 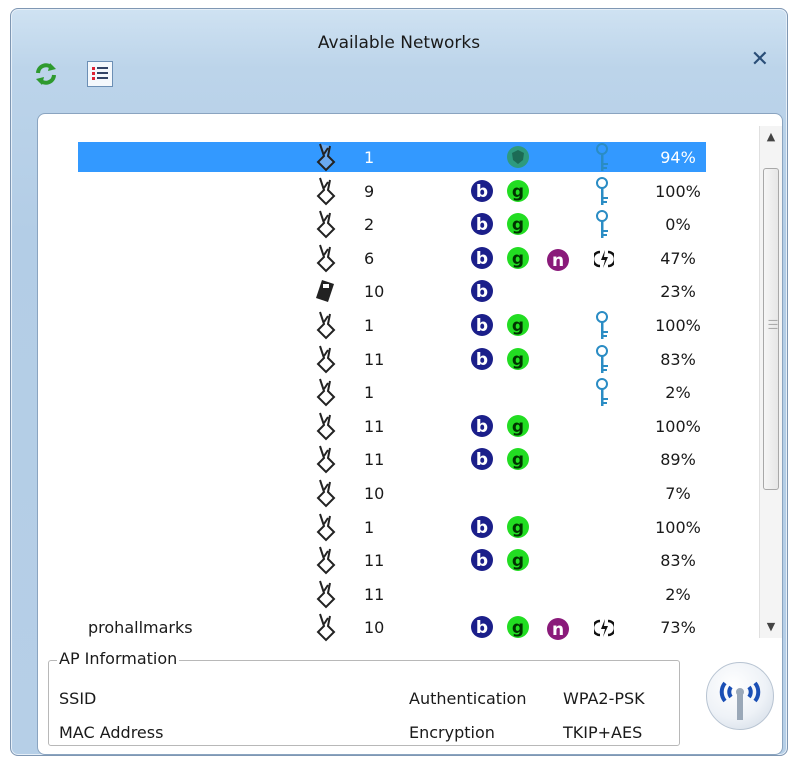 I want to click on scrollbar: ▲ — — — ▼, so click(x=770, y=382).